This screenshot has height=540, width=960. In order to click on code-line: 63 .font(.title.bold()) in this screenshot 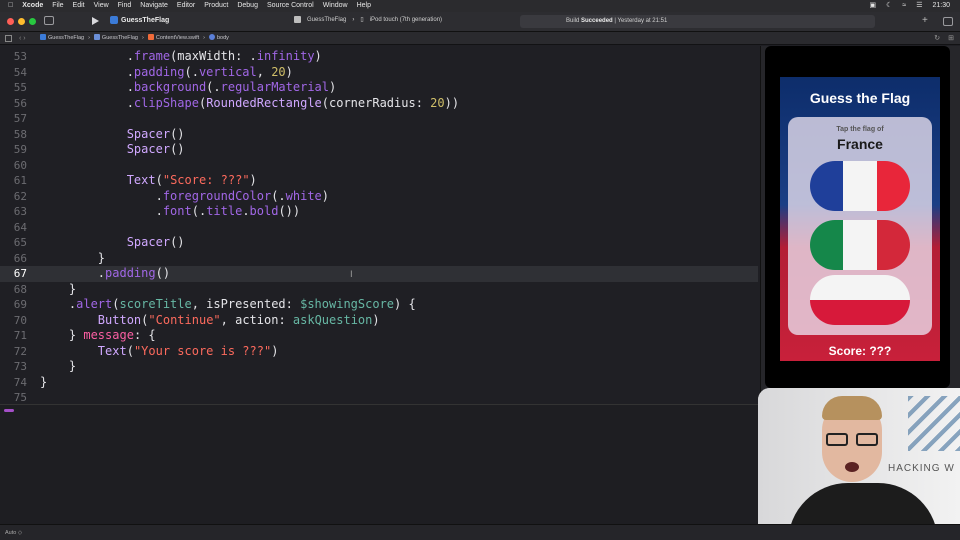, I will do `click(379, 212)`.